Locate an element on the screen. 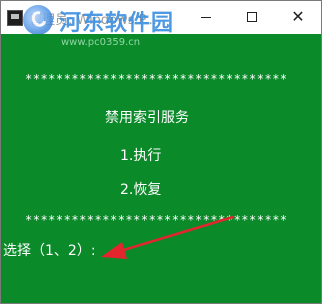  menu-option-restore: 2.恢复 is located at coordinates (141, 190).